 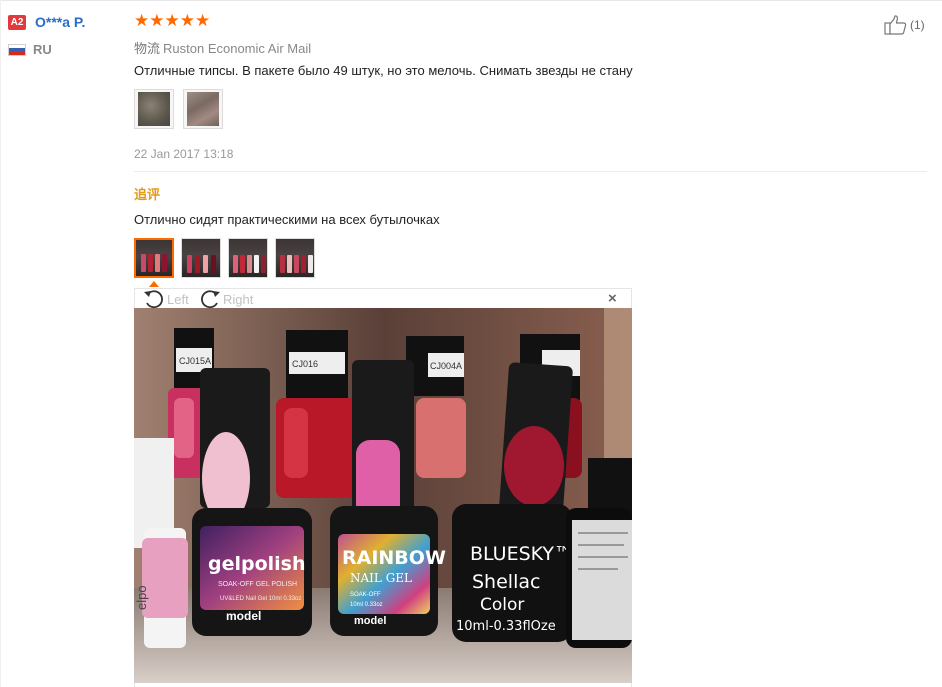 I want to click on rotate-left-icon, so click(x=153, y=299).